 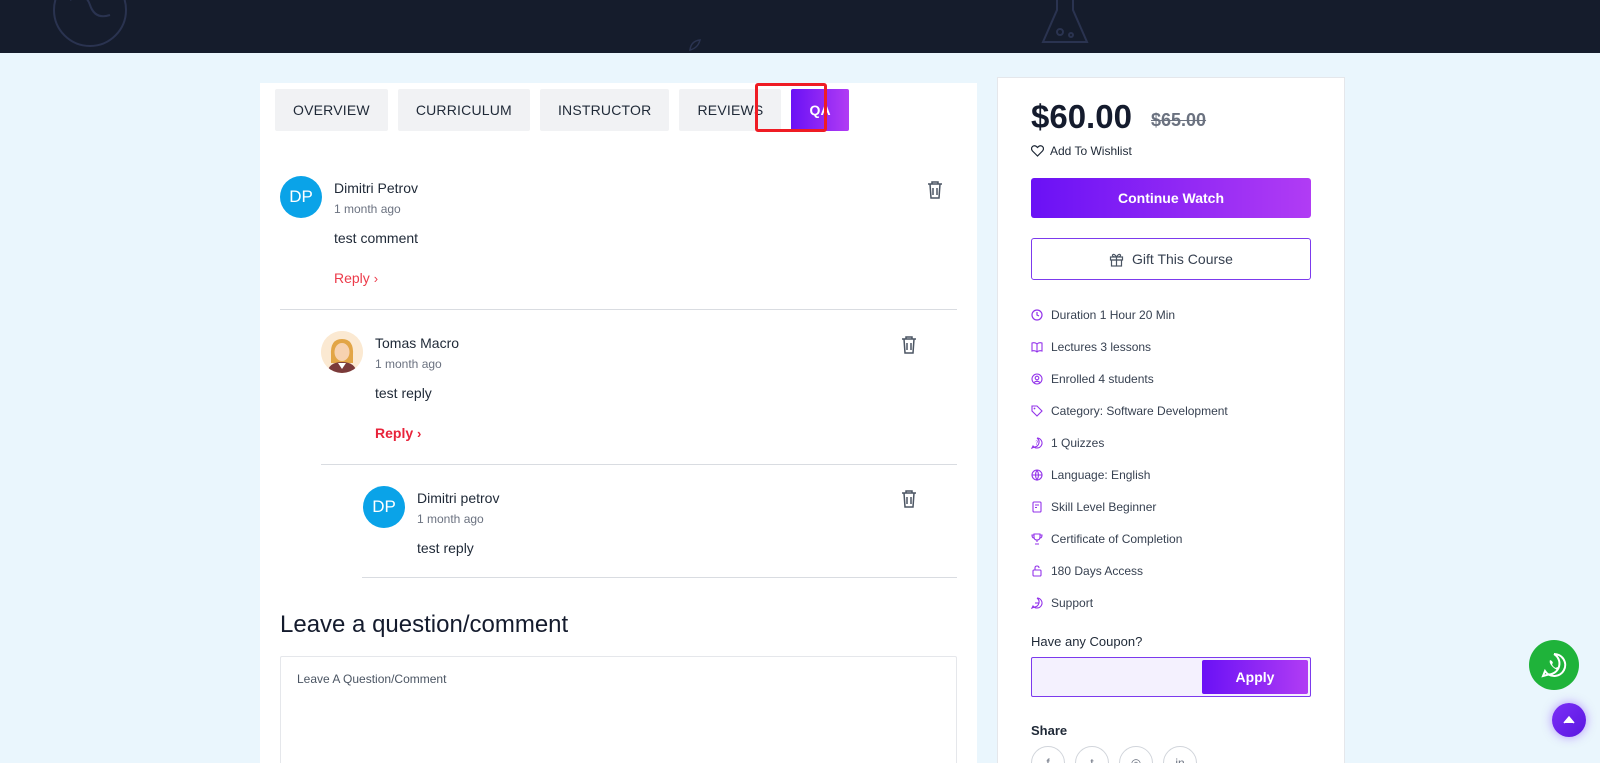 What do you see at coordinates (800, 26) in the screenshot?
I see `top-banner` at bounding box center [800, 26].